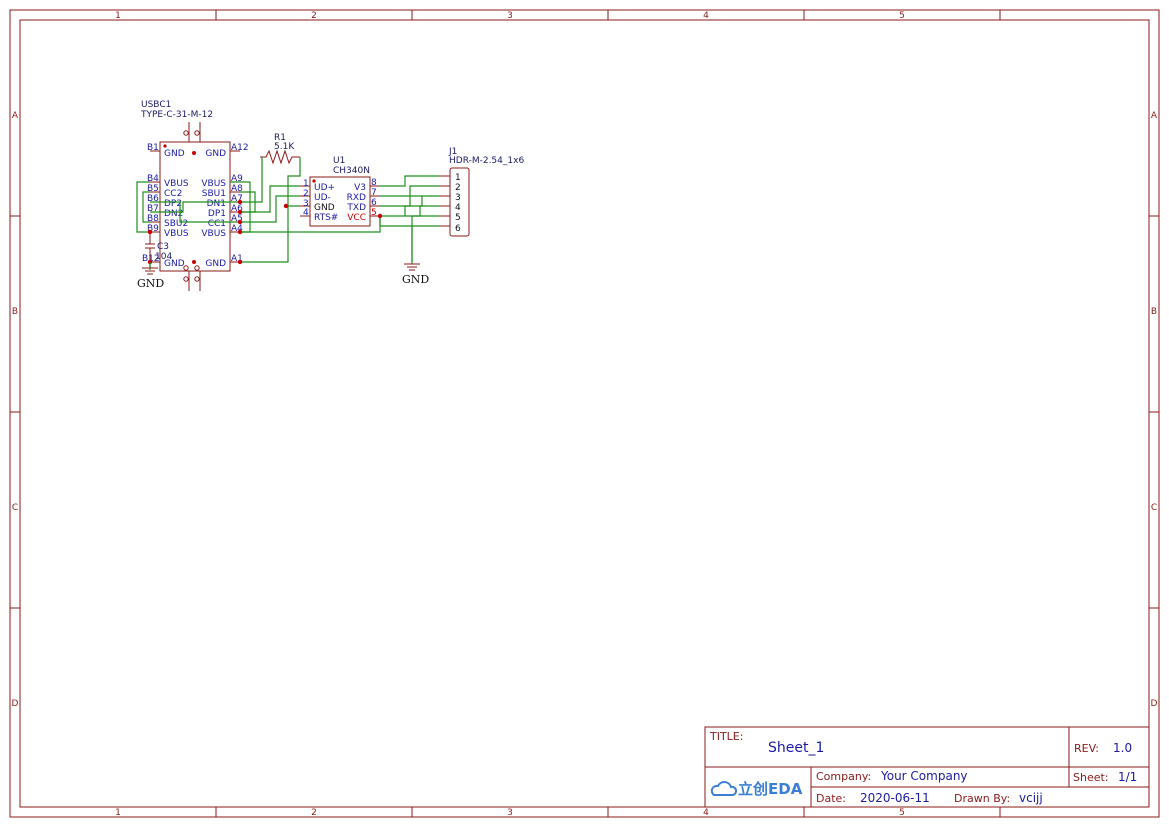 This screenshot has height=827, width=1169. Describe the element at coordinates (356, 218) in the screenshot. I see `pin-name: VCC` at that location.